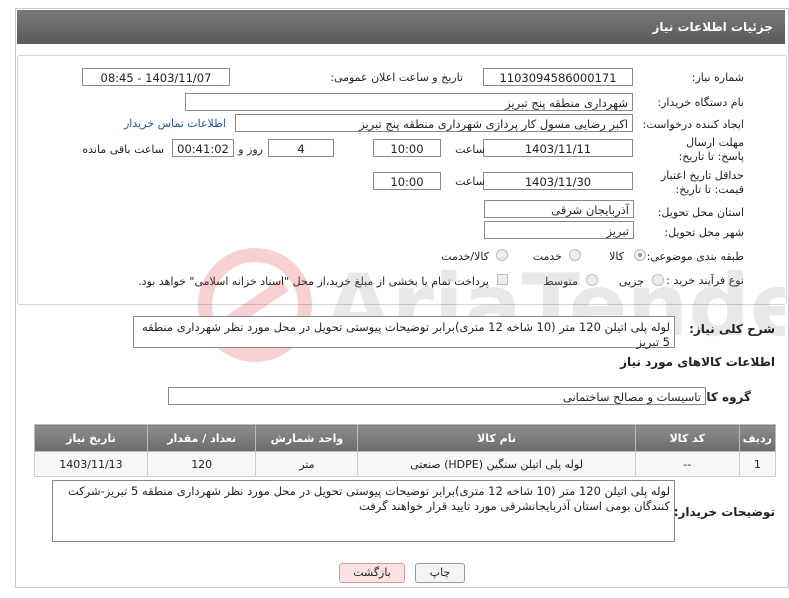 The height and width of the screenshot is (598, 789). Describe the element at coordinates (91, 464) in the screenshot. I see `cell-date: 1403/11/13` at that location.